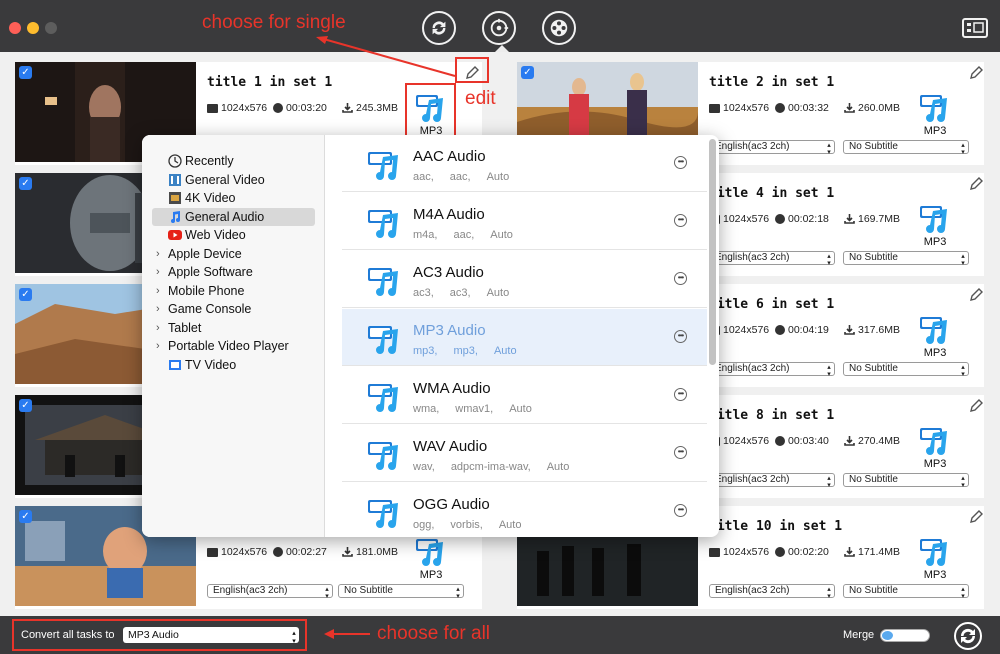 This screenshot has height=654, width=1000. What do you see at coordinates (772, 415) in the screenshot?
I see `task-title: title 8 in set 1` at bounding box center [772, 415].